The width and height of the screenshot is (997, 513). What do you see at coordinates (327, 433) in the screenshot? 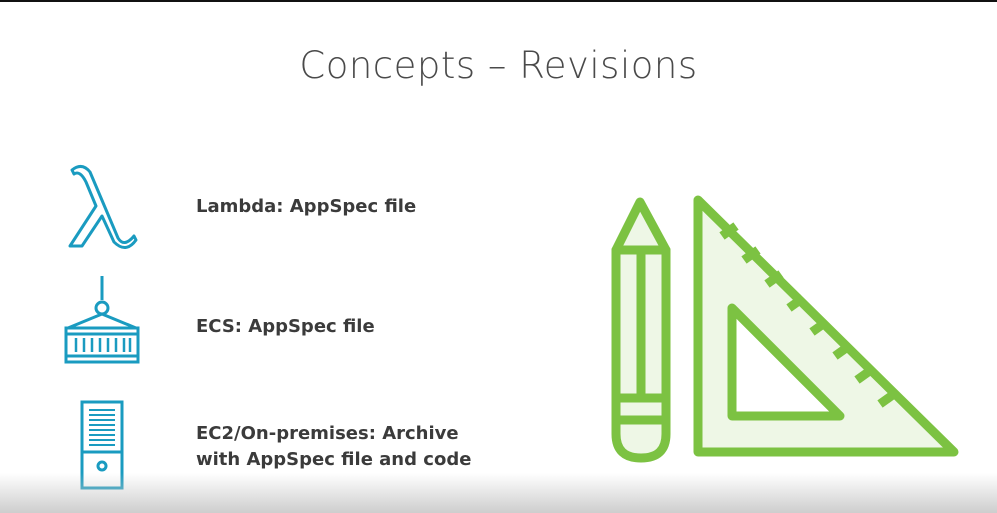
I see `ec2-label-line1: EC2/On-premises: Archive` at bounding box center [327, 433].